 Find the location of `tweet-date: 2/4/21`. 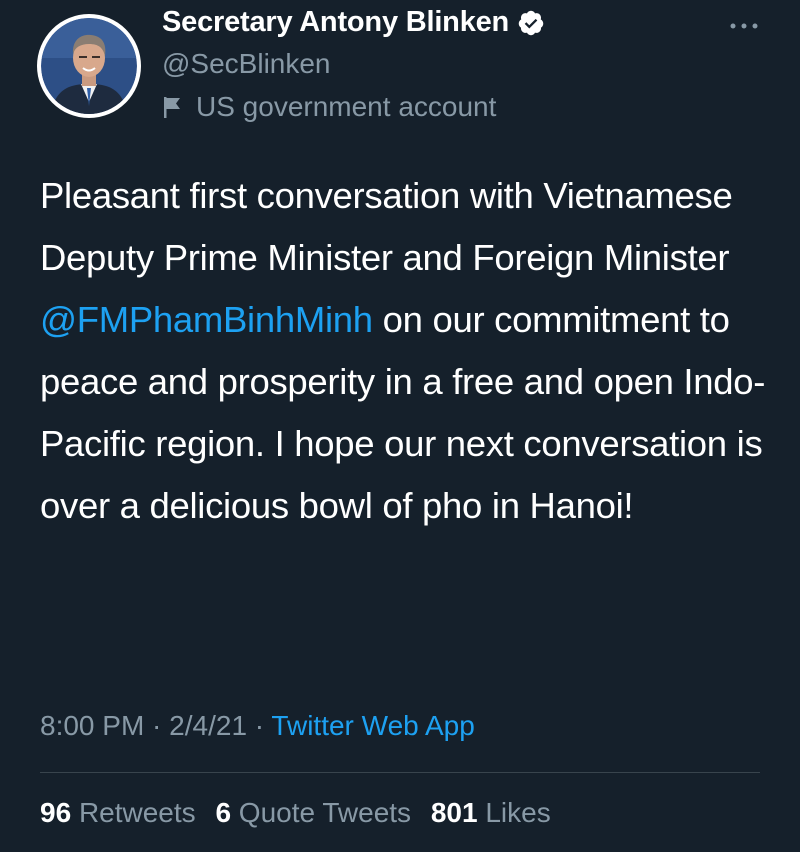

tweet-date: 2/4/21 is located at coordinates (208, 725).